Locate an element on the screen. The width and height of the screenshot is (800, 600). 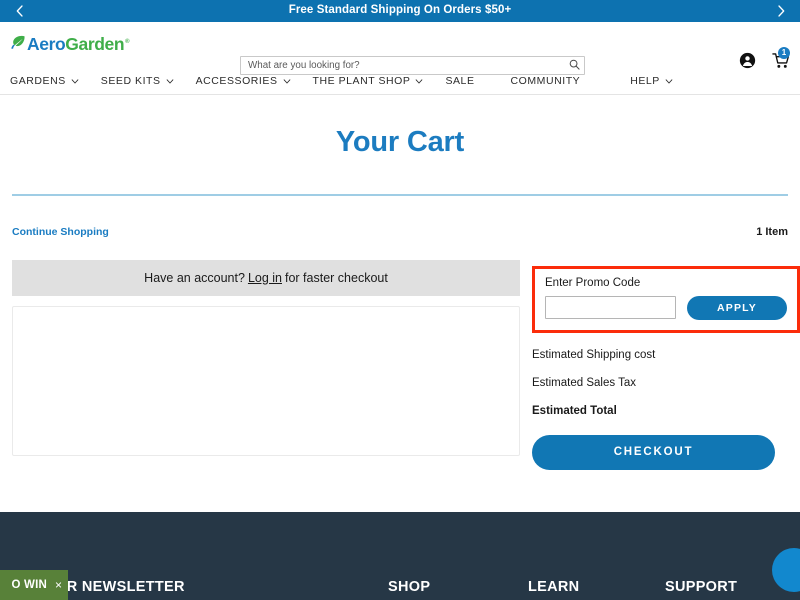
logo-text-garden: Garden is located at coordinates (95, 43).